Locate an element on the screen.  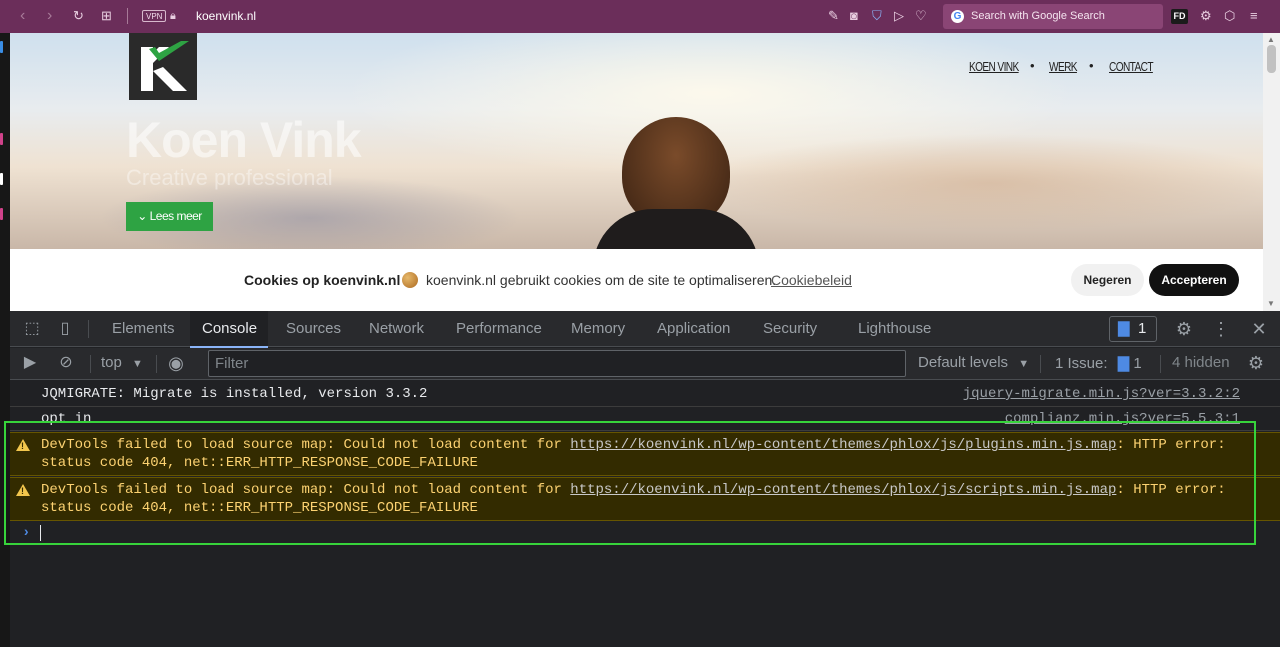
context-selector: top ▼ is located at coordinates (122, 362).